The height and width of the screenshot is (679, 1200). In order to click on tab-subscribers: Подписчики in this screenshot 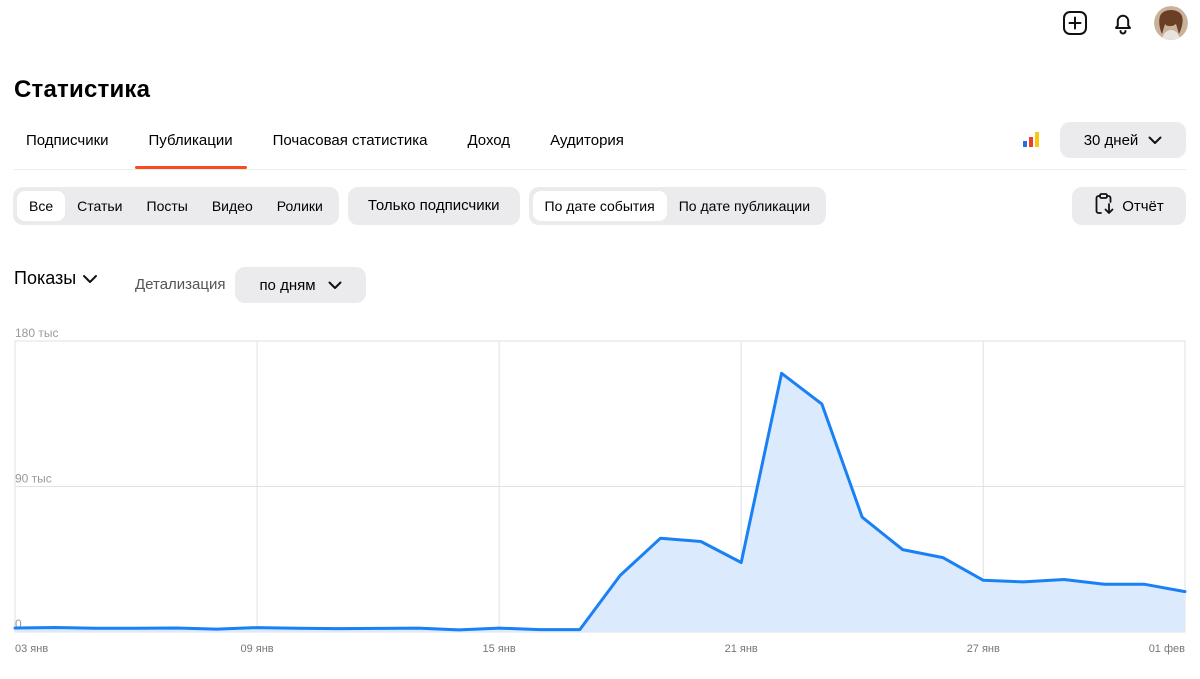, I will do `click(68, 148)`.